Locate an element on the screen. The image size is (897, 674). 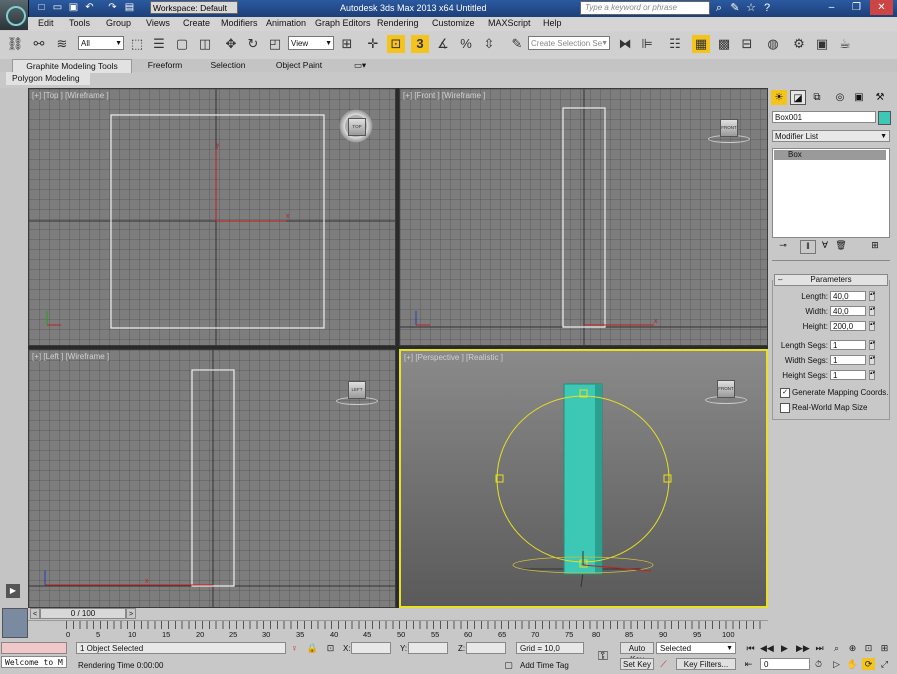
set-key-mode-icon: ⚿ is located at coordinates (603, 655).